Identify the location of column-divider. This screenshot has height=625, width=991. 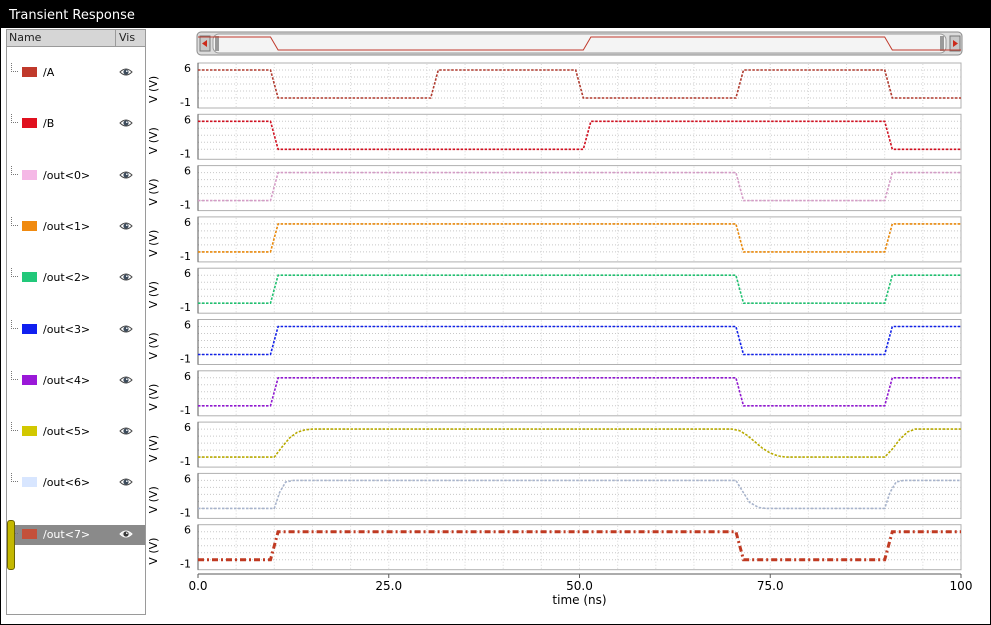
(115, 38).